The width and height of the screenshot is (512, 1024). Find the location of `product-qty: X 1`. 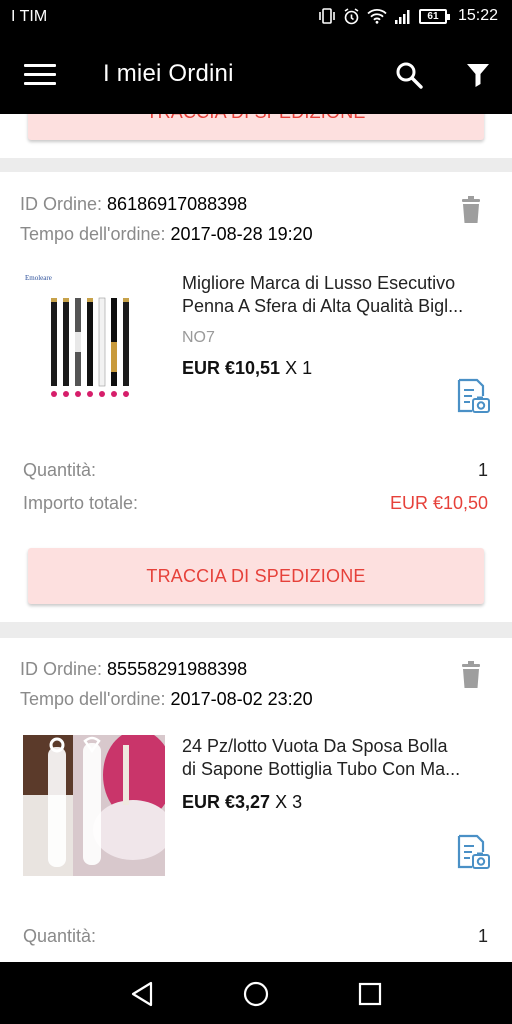

product-qty: X 1 is located at coordinates (299, 368).